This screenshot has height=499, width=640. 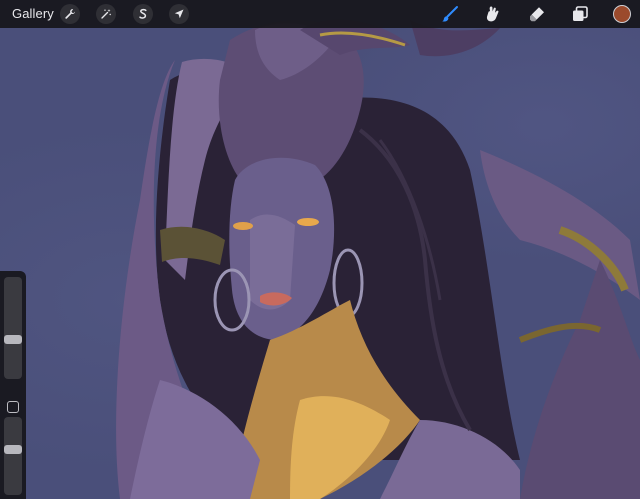 I want to click on eraser-button, so click(x=537, y=14).